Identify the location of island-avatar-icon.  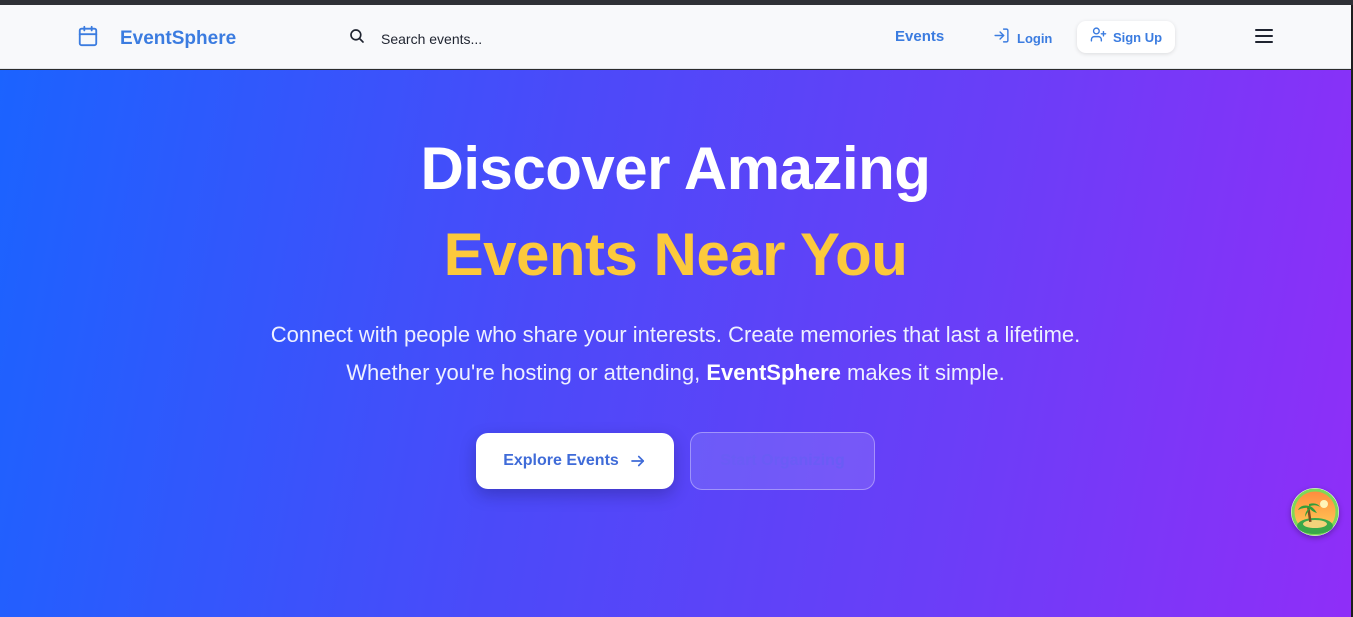
(1315, 512).